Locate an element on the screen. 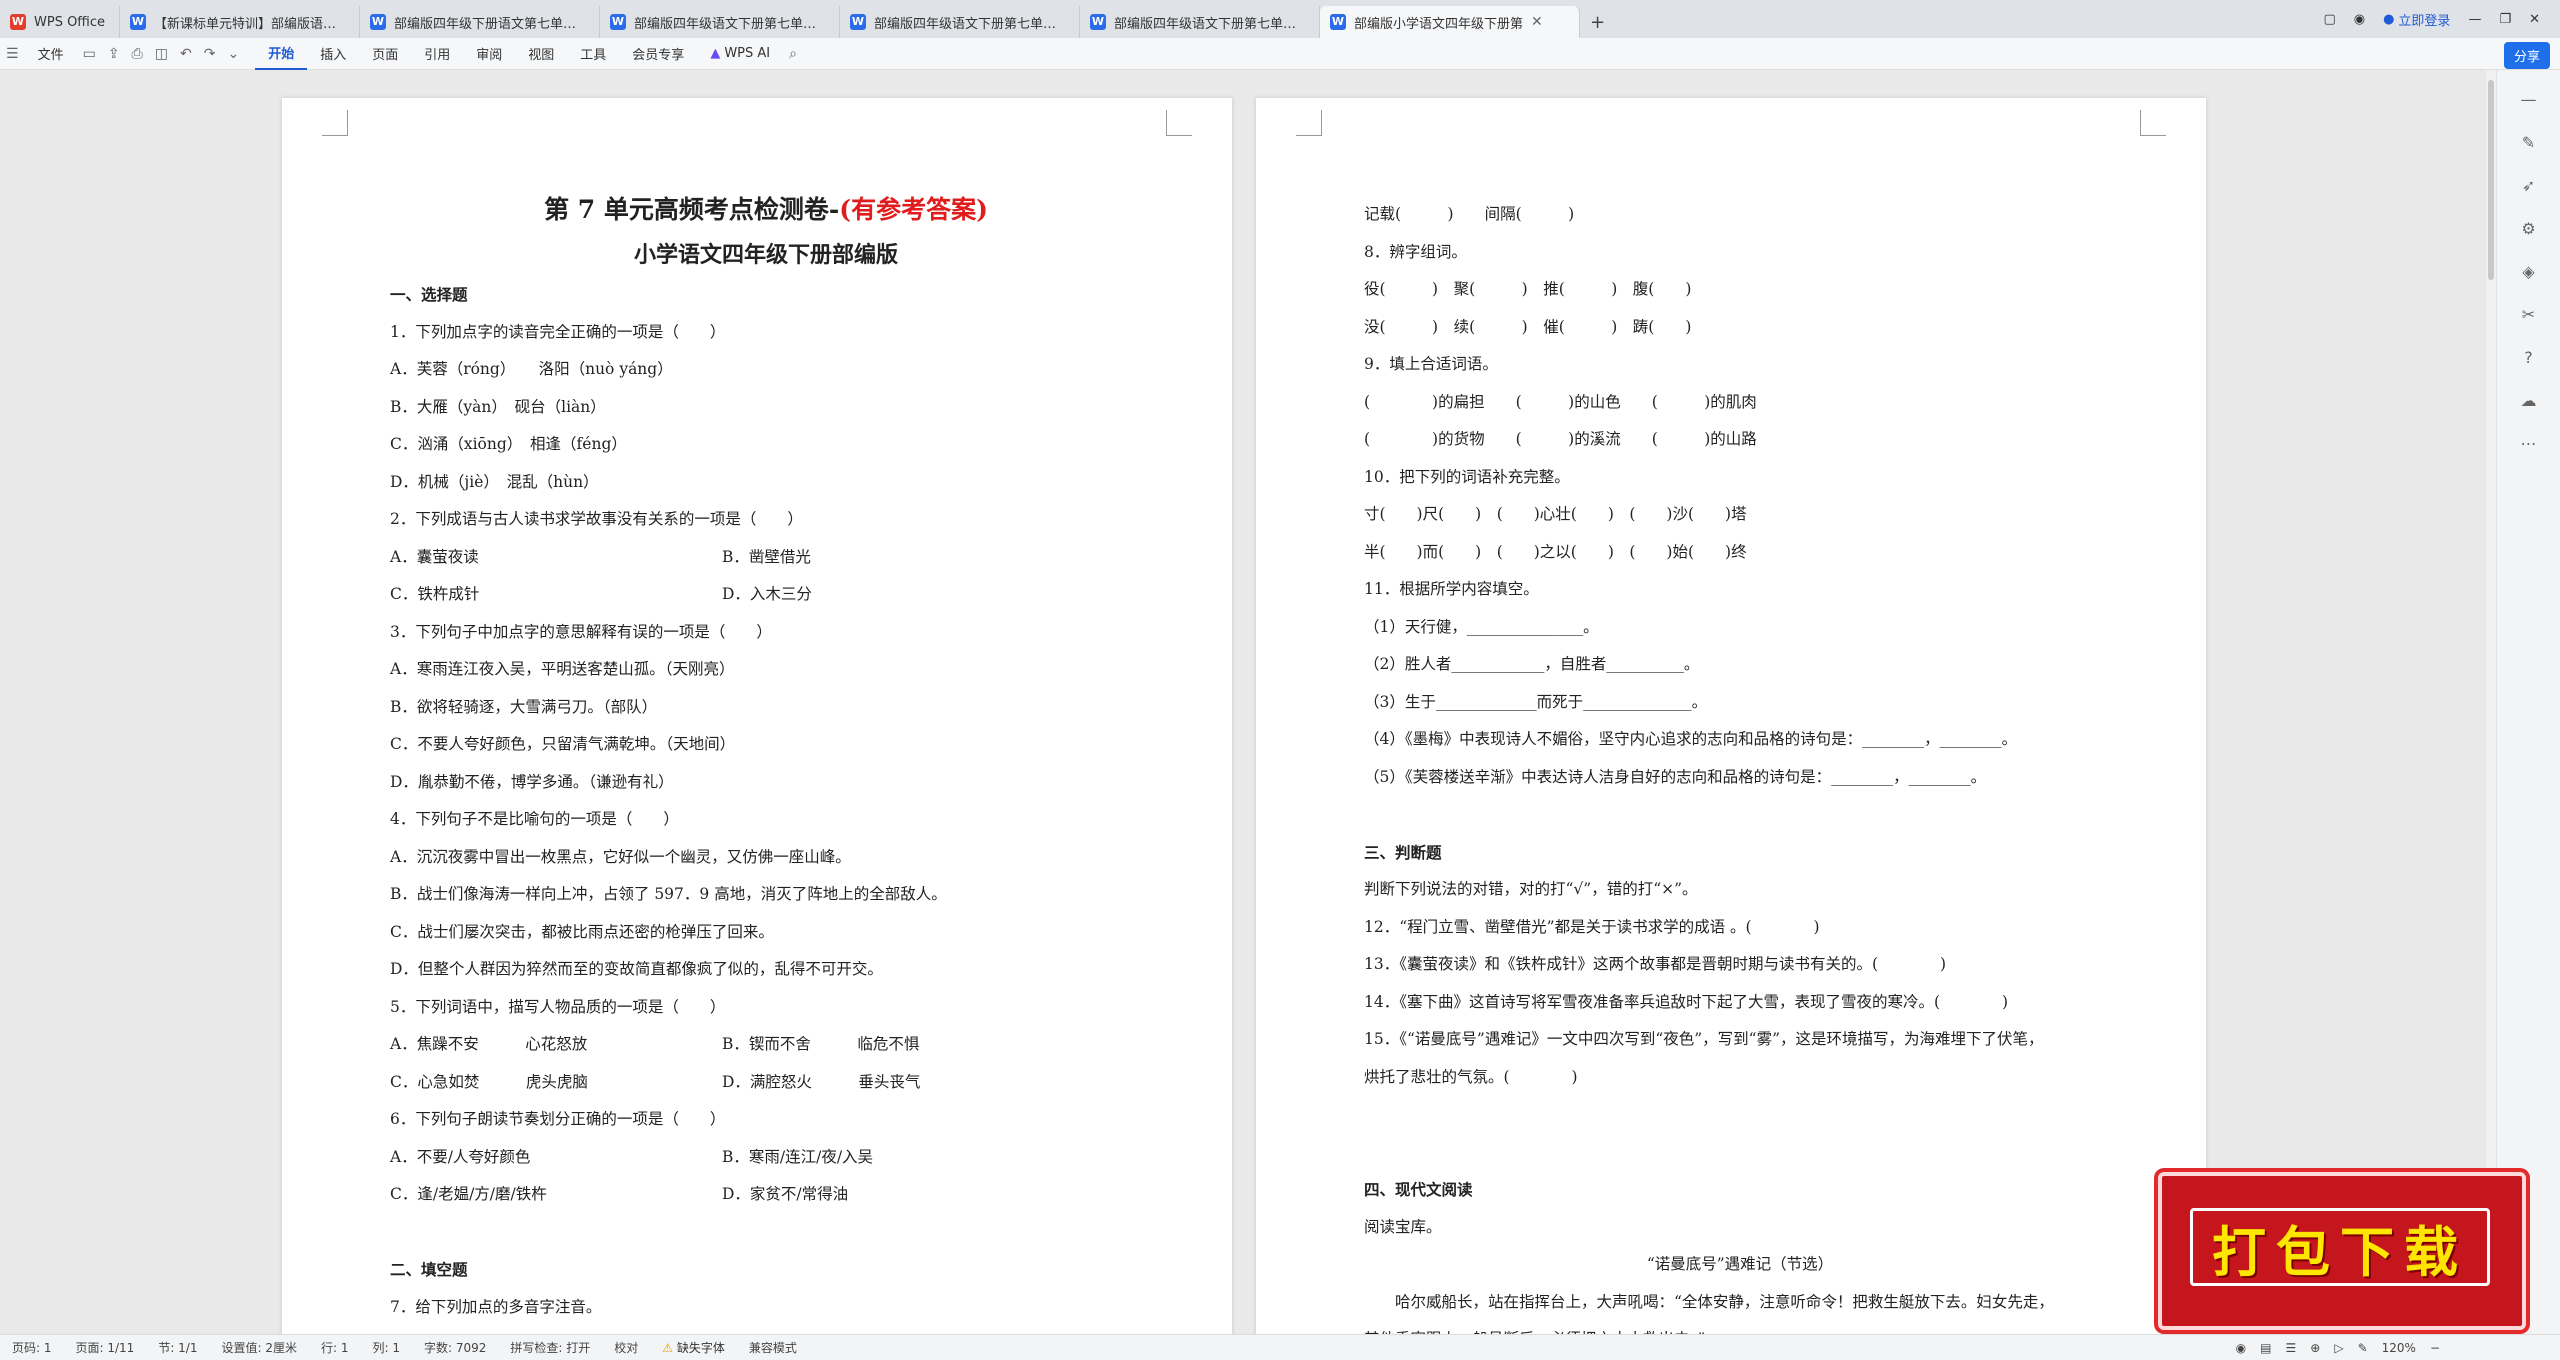 This screenshot has width=2560, height=1360. tab-document: W 部编版小学语文四年级下册第 ✕ is located at coordinates (1450, 22).